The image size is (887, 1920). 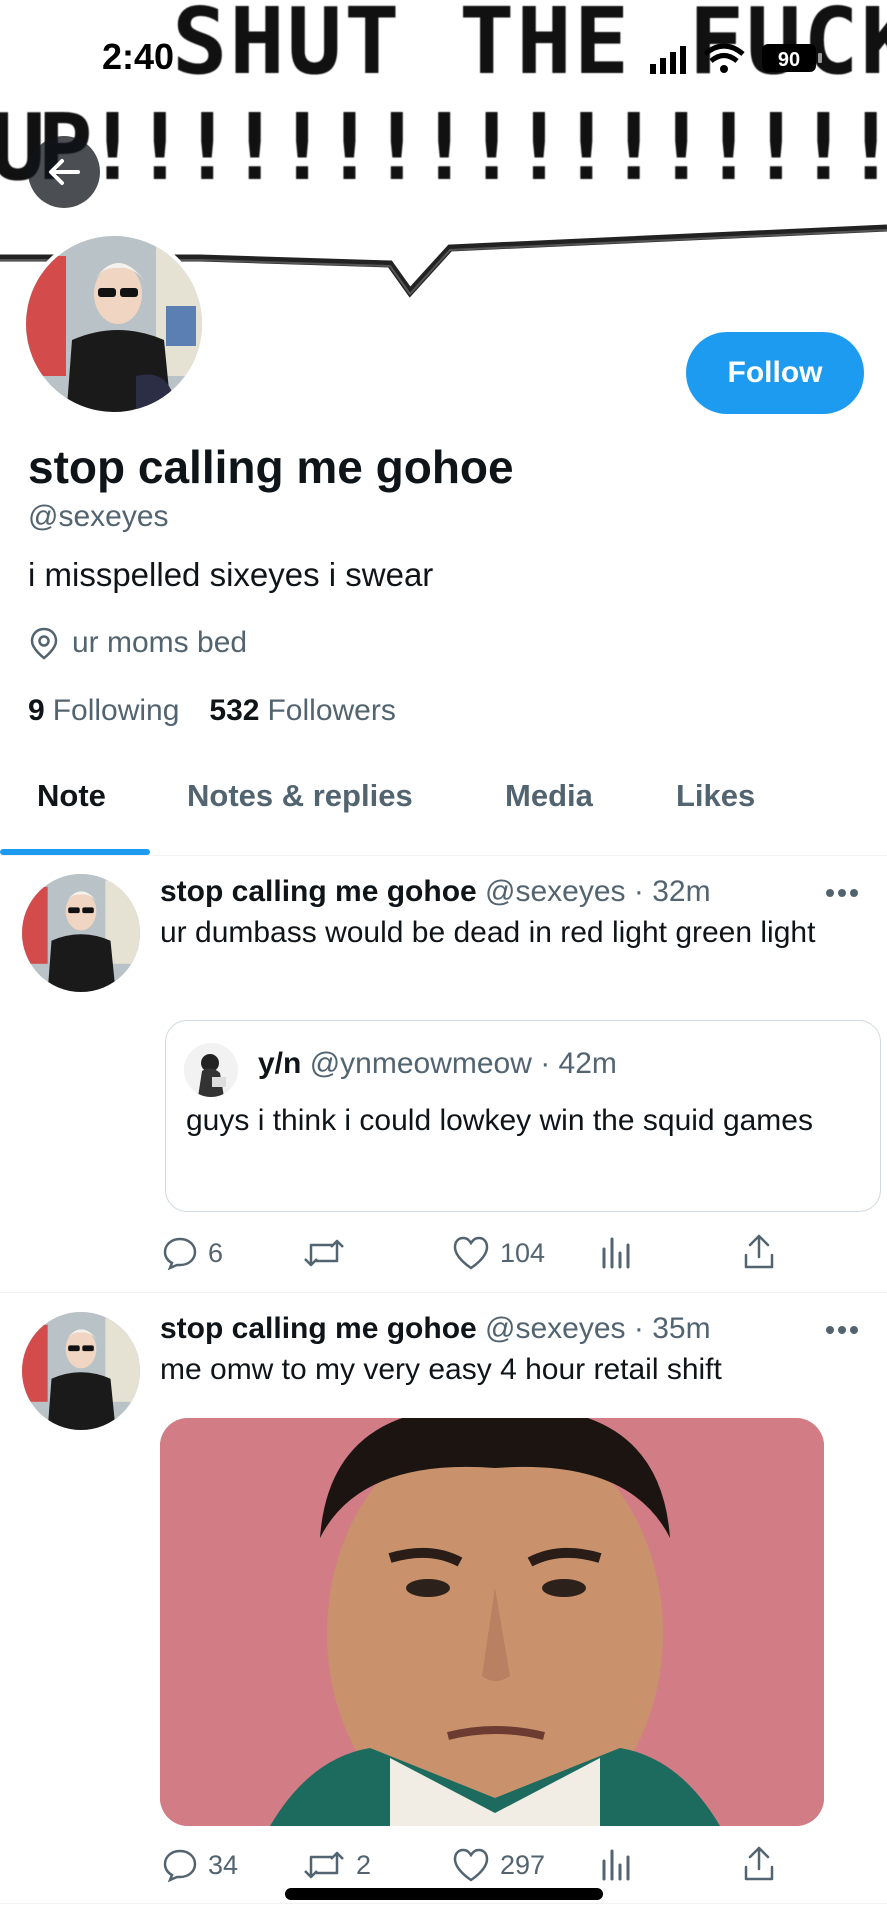 I want to click on following-count: 9, so click(x=36, y=710).